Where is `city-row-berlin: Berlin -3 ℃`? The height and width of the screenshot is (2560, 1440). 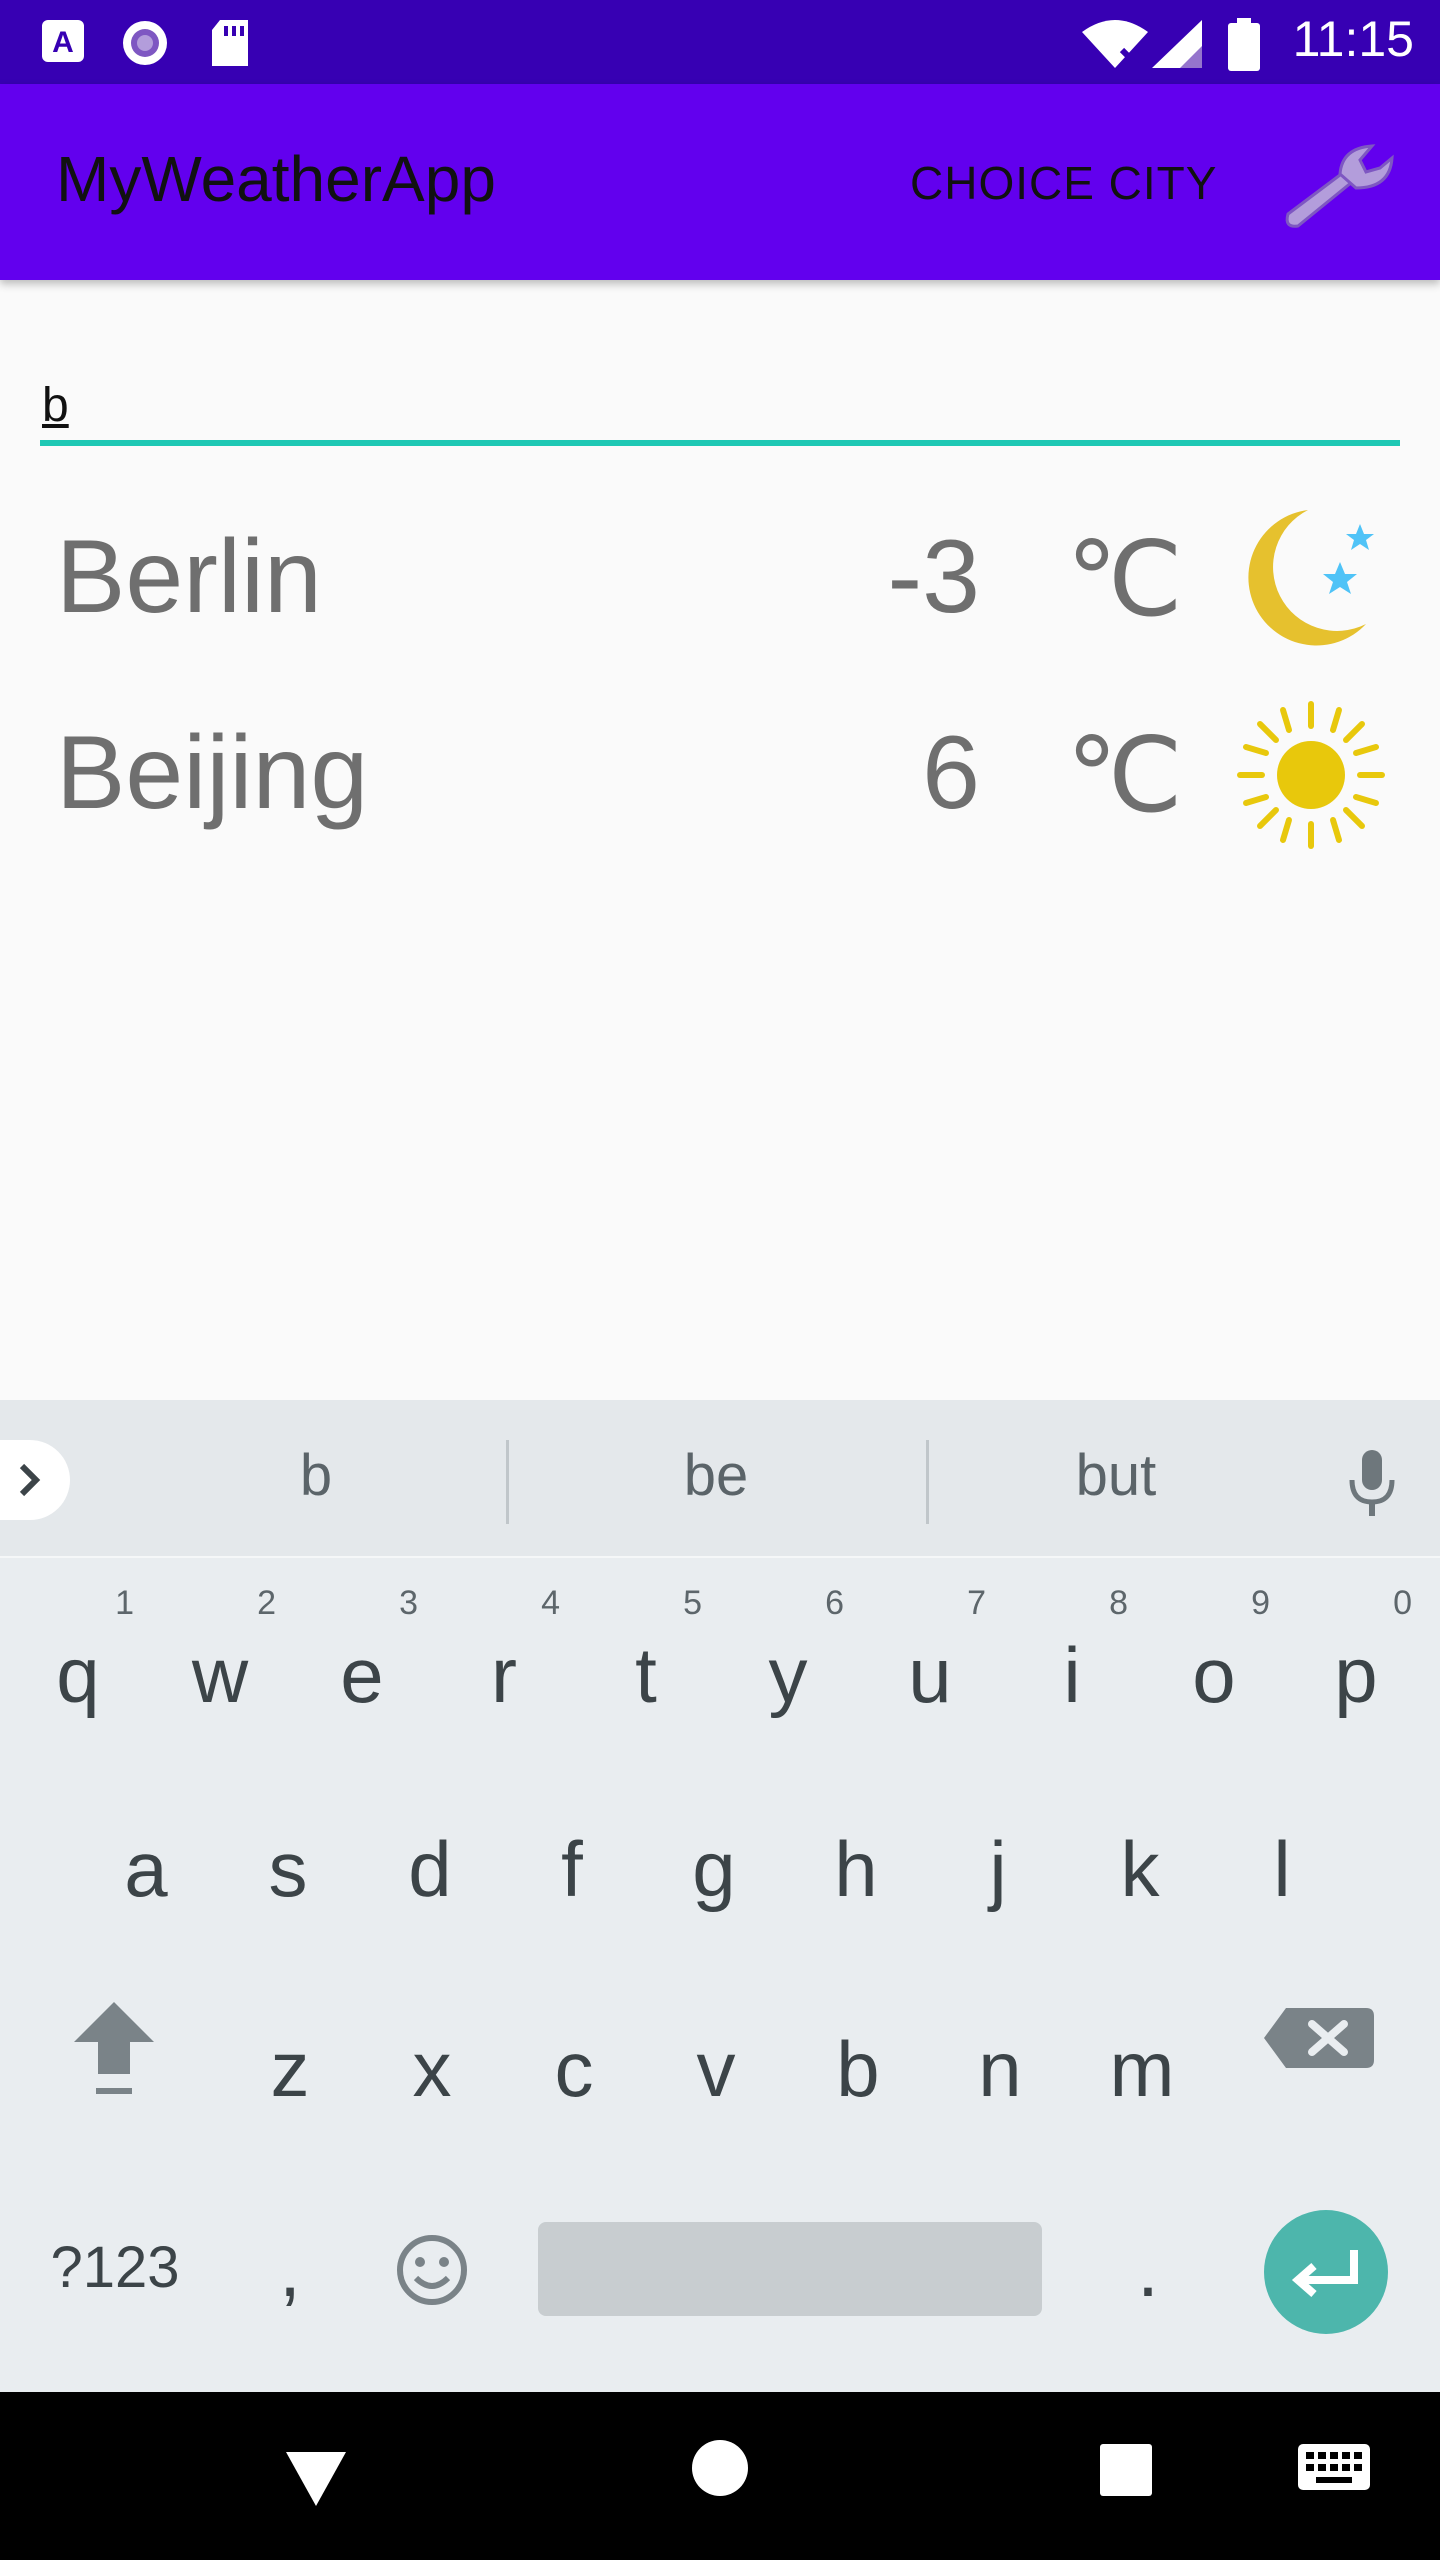 city-row-berlin: Berlin -3 ℃ is located at coordinates (720, 589).